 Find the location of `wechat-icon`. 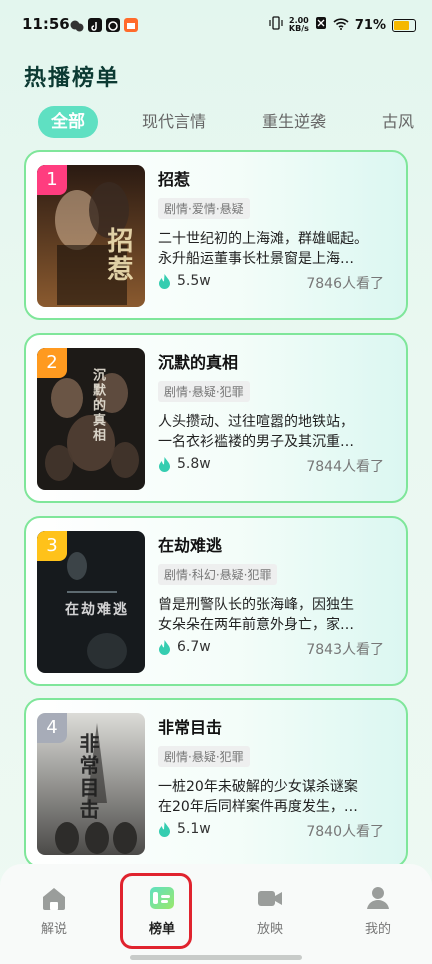

wechat-icon is located at coordinates (77, 25).